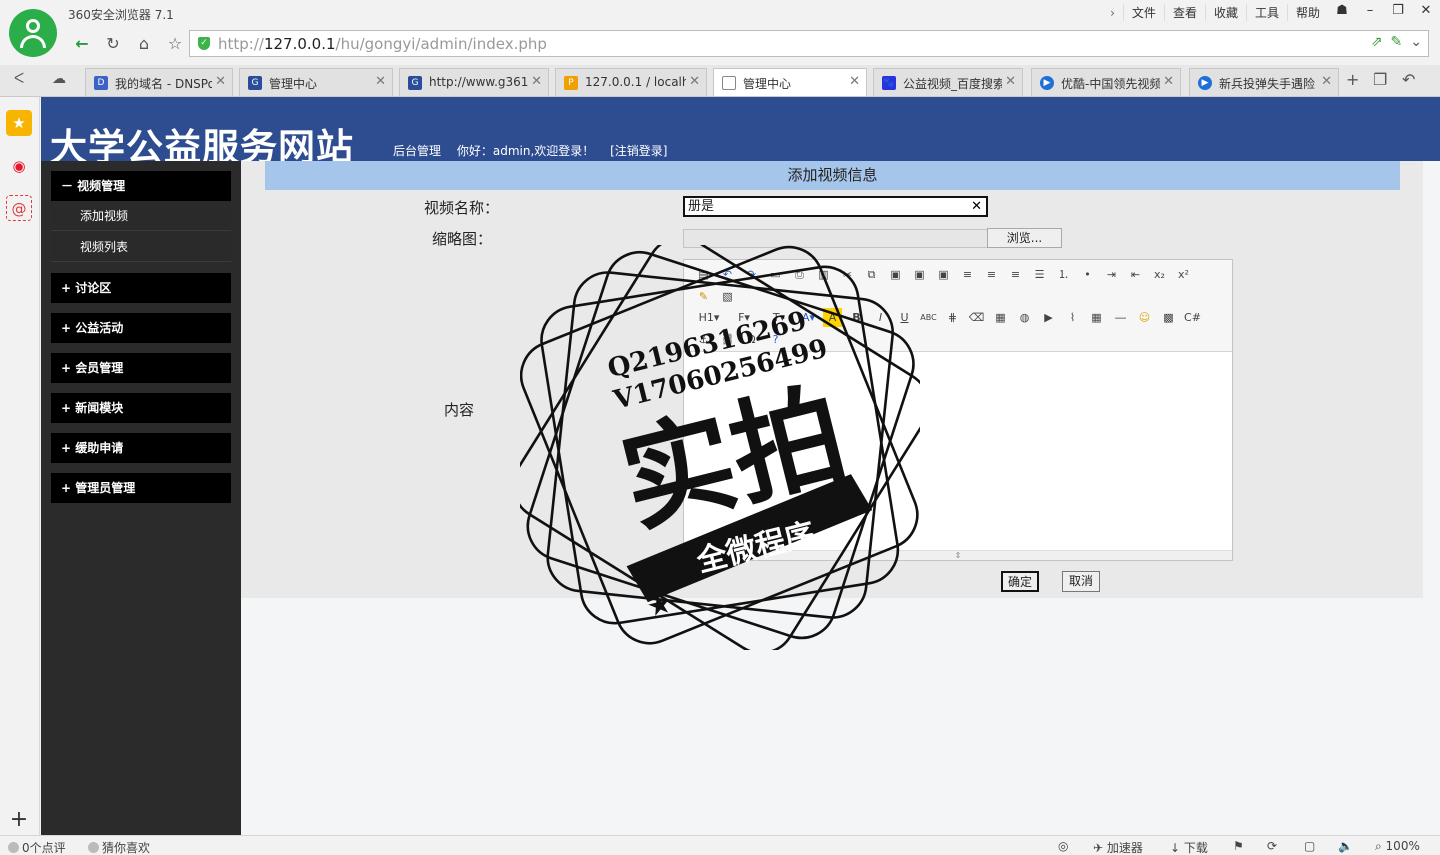 This screenshot has height=855, width=1440. I want to click on font-color-icon: A▾, so click(808, 317).